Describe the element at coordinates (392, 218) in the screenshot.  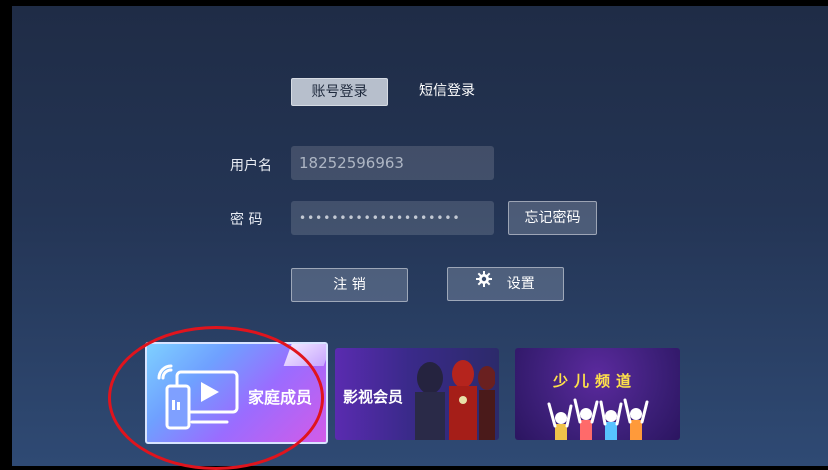
I see `password-field: ••••••••••••••••••••` at that location.